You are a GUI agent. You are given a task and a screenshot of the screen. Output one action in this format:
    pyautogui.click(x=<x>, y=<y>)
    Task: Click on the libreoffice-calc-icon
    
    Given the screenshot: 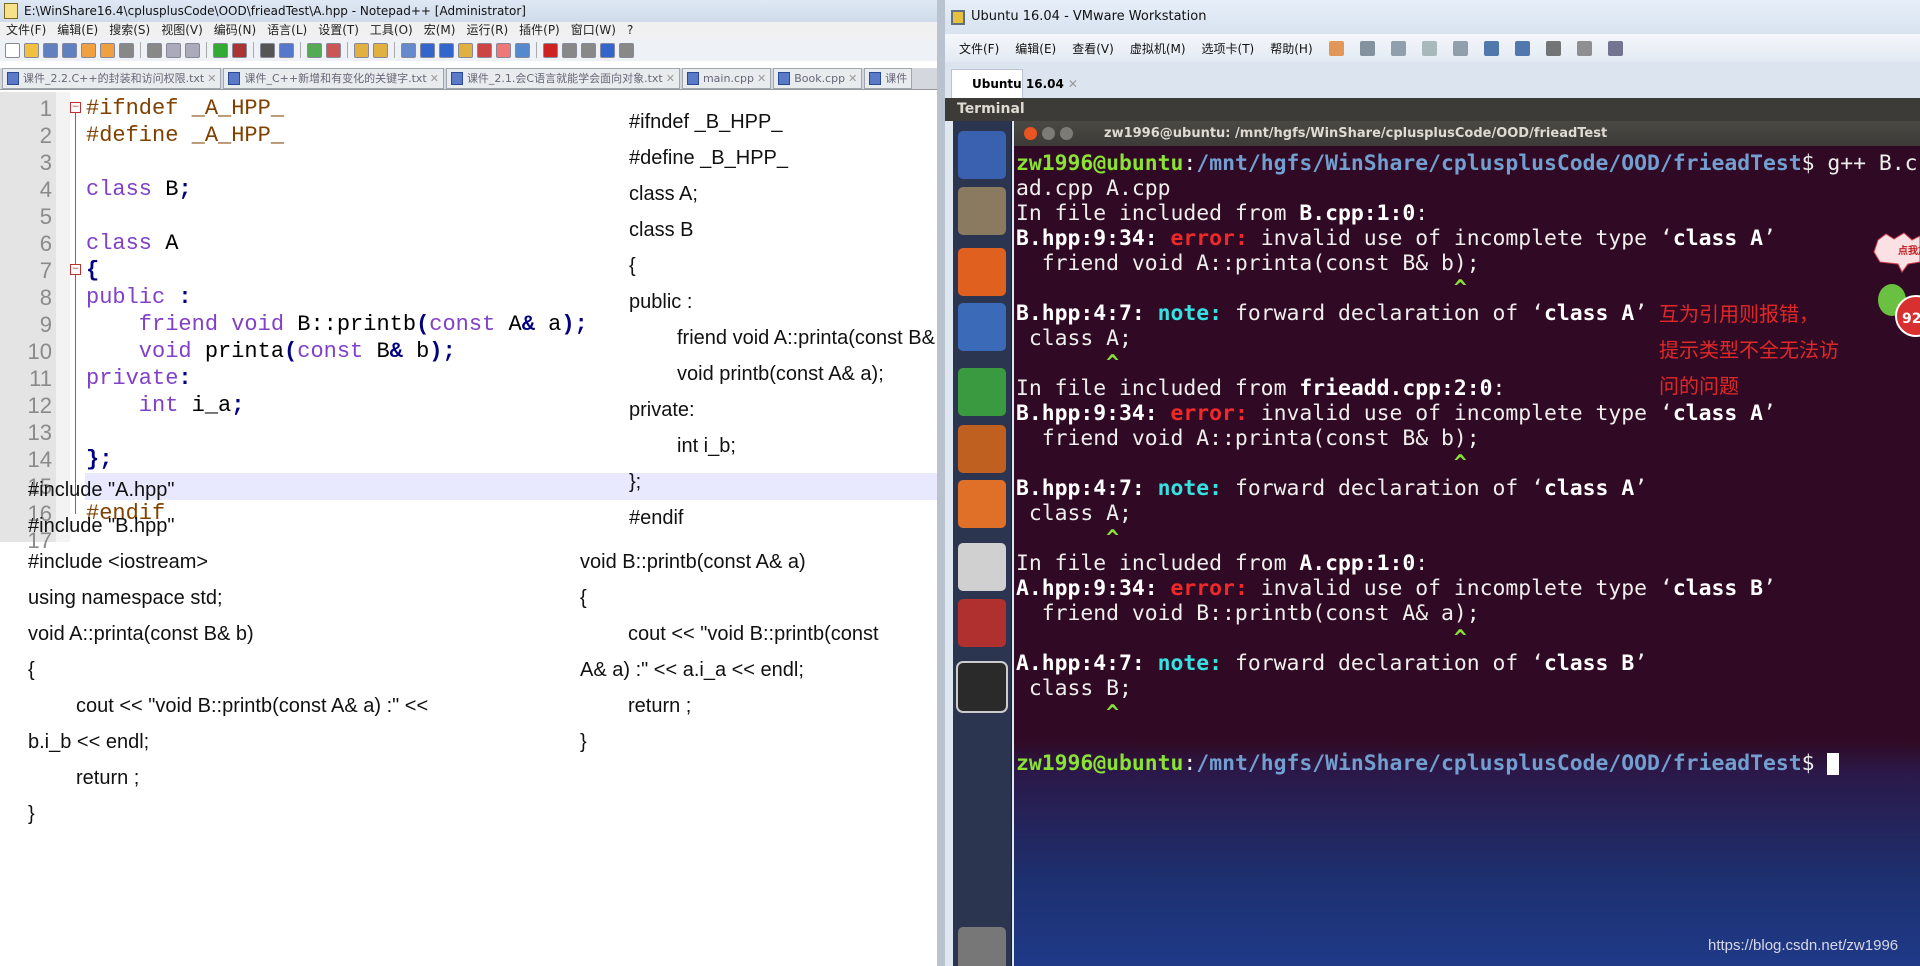 What is the action you would take?
    pyautogui.click(x=982, y=392)
    